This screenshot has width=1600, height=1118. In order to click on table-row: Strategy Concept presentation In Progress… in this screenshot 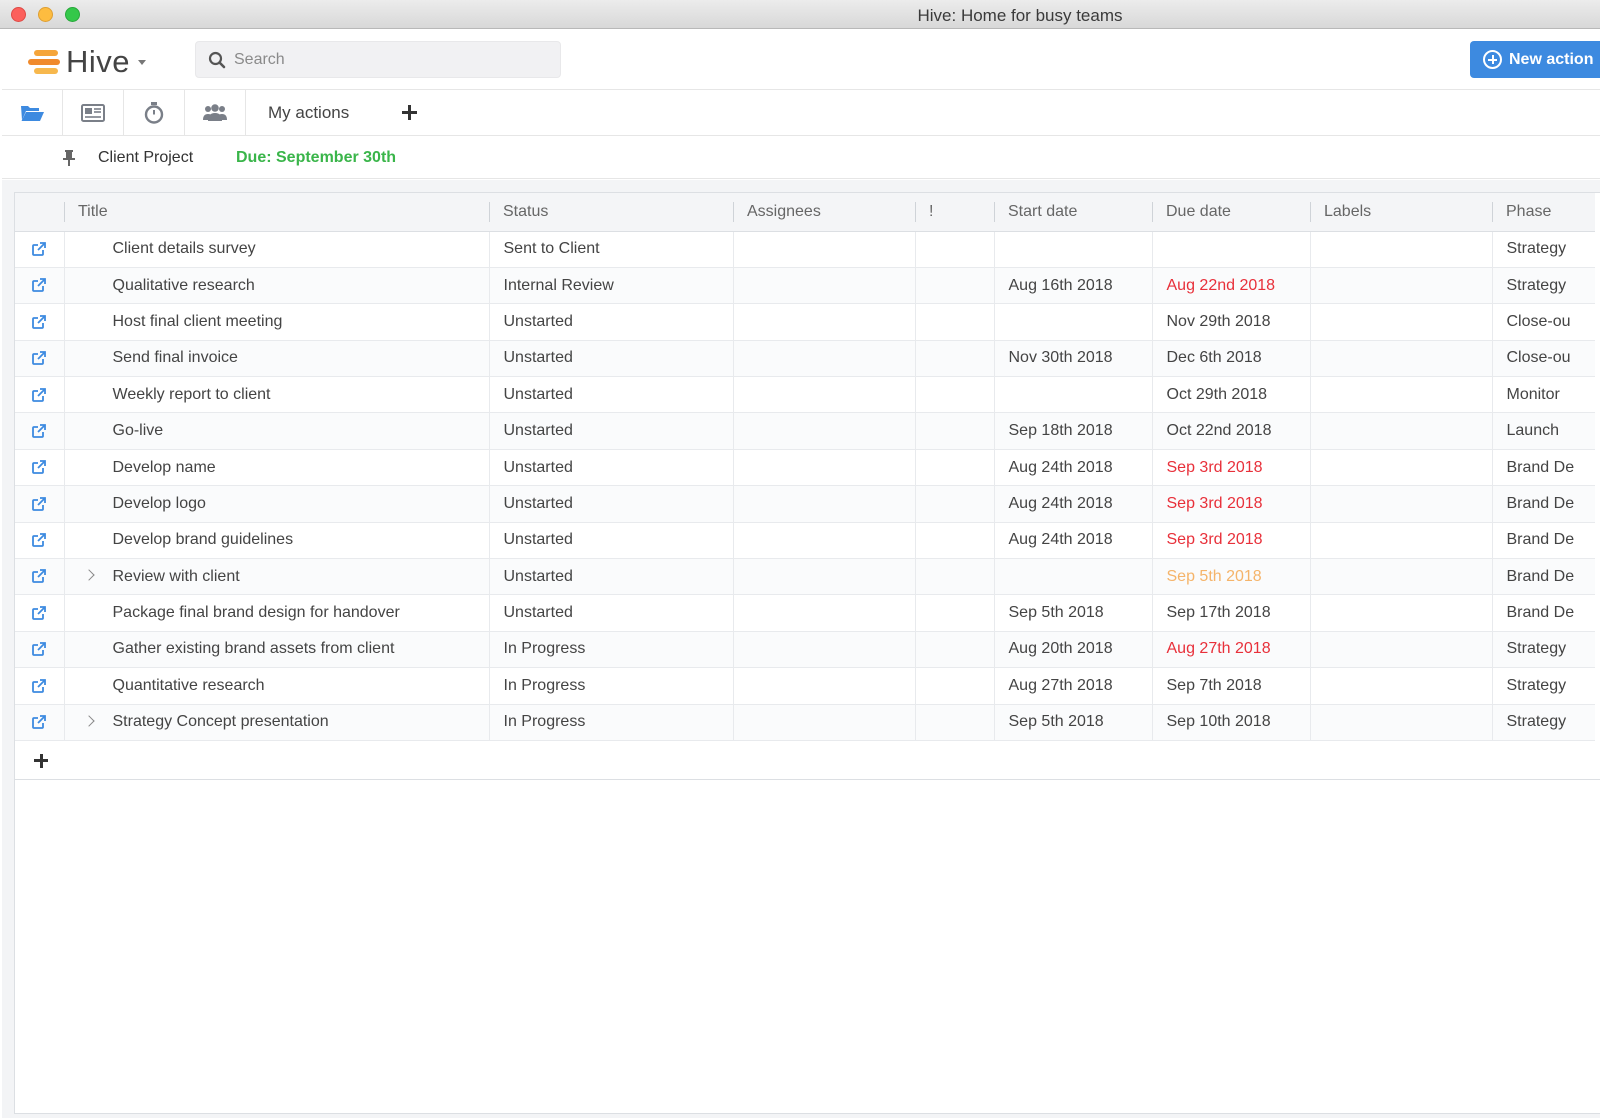, I will do `click(805, 722)`.